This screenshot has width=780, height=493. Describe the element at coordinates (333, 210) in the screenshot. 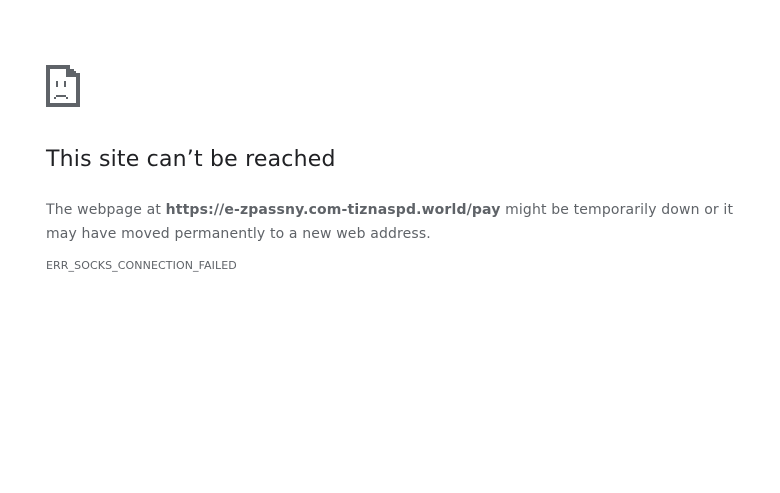

I see `error-url: https://e-zpassny.com-tiznaspd.world/pay` at that location.